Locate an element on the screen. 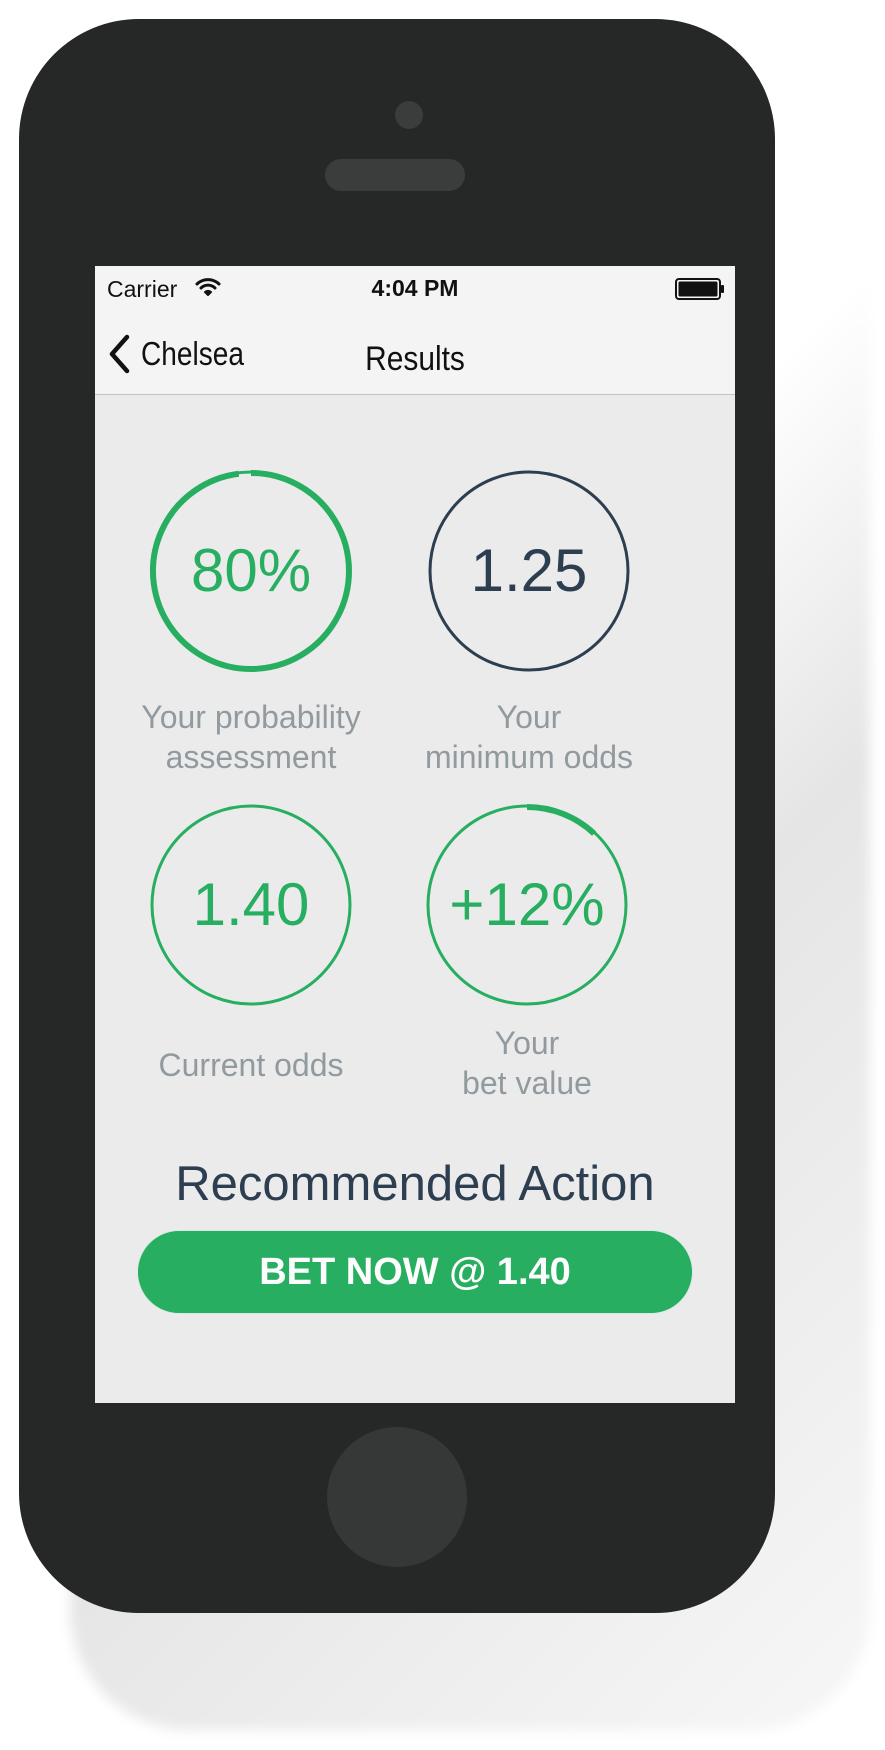 This screenshot has height=1750, width=885. metric-value: 1.25 is located at coordinates (529, 570).